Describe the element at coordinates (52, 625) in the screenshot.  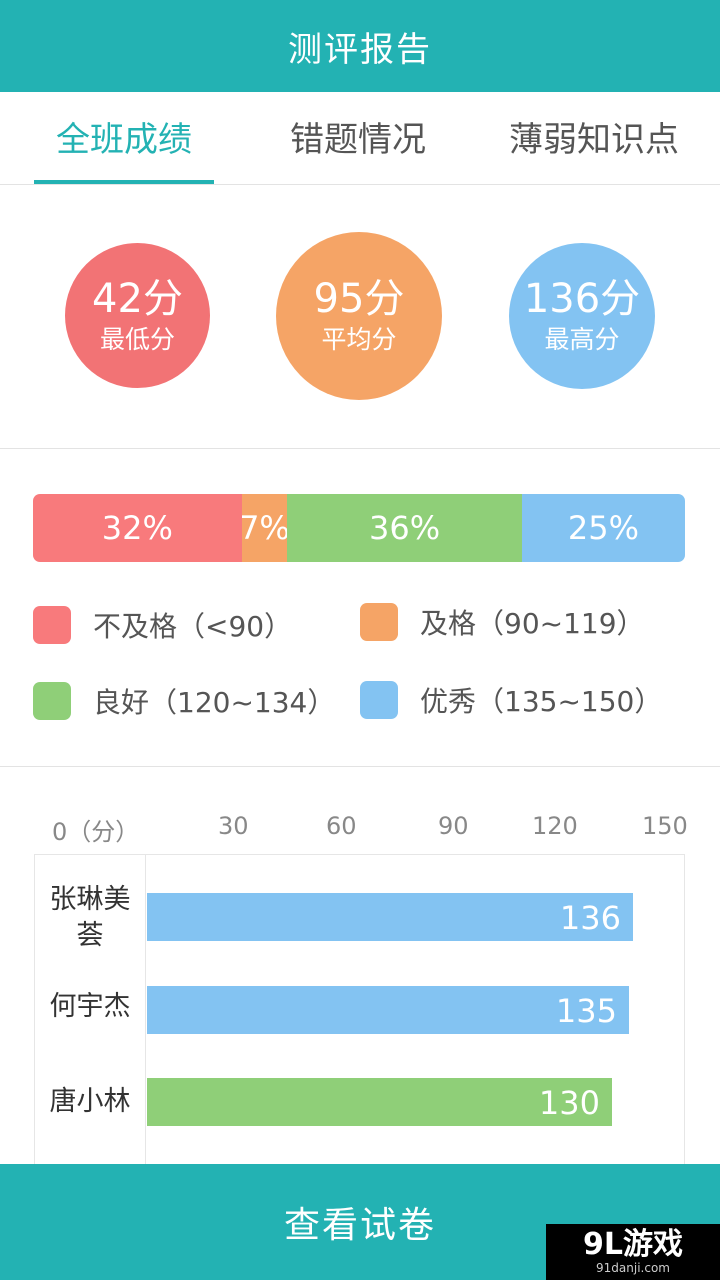
I see `legend-swatch-fail` at that location.